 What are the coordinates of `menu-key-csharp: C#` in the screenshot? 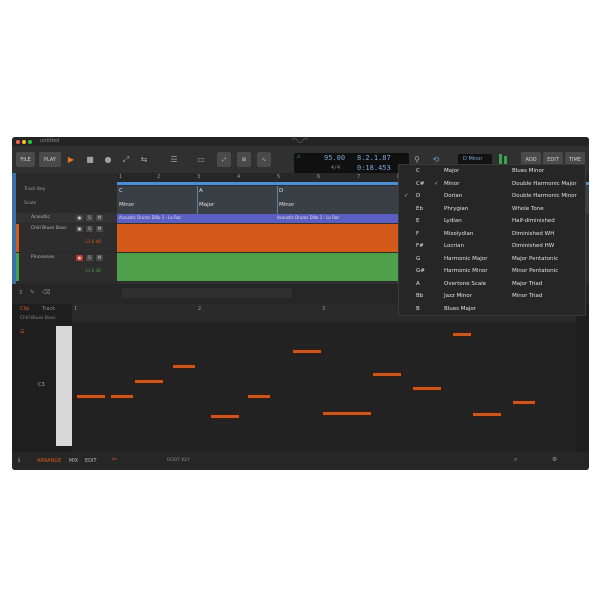 It's located at (420, 184).